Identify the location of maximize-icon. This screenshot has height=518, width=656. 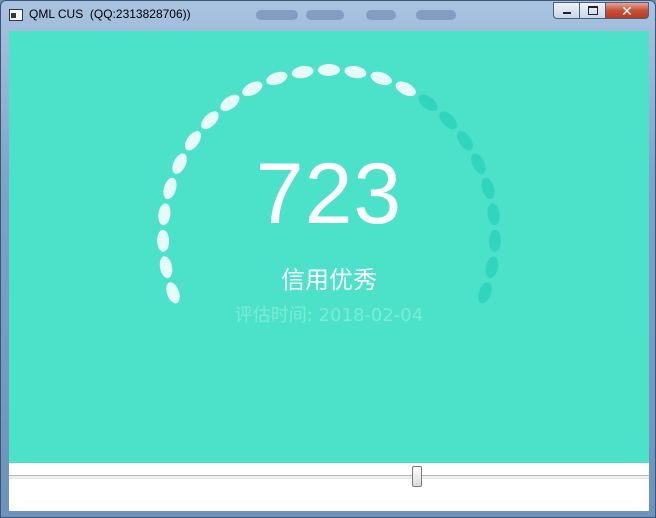
(592, 10).